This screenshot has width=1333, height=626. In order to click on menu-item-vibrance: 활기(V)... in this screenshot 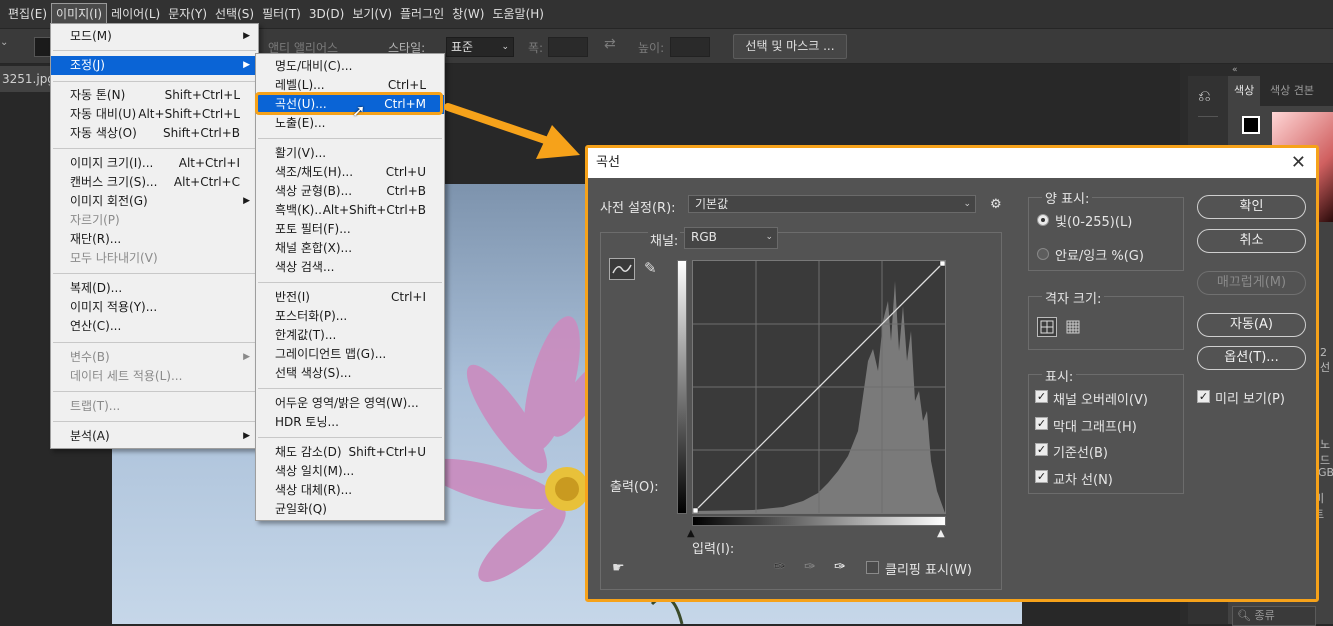, I will do `click(350, 153)`.